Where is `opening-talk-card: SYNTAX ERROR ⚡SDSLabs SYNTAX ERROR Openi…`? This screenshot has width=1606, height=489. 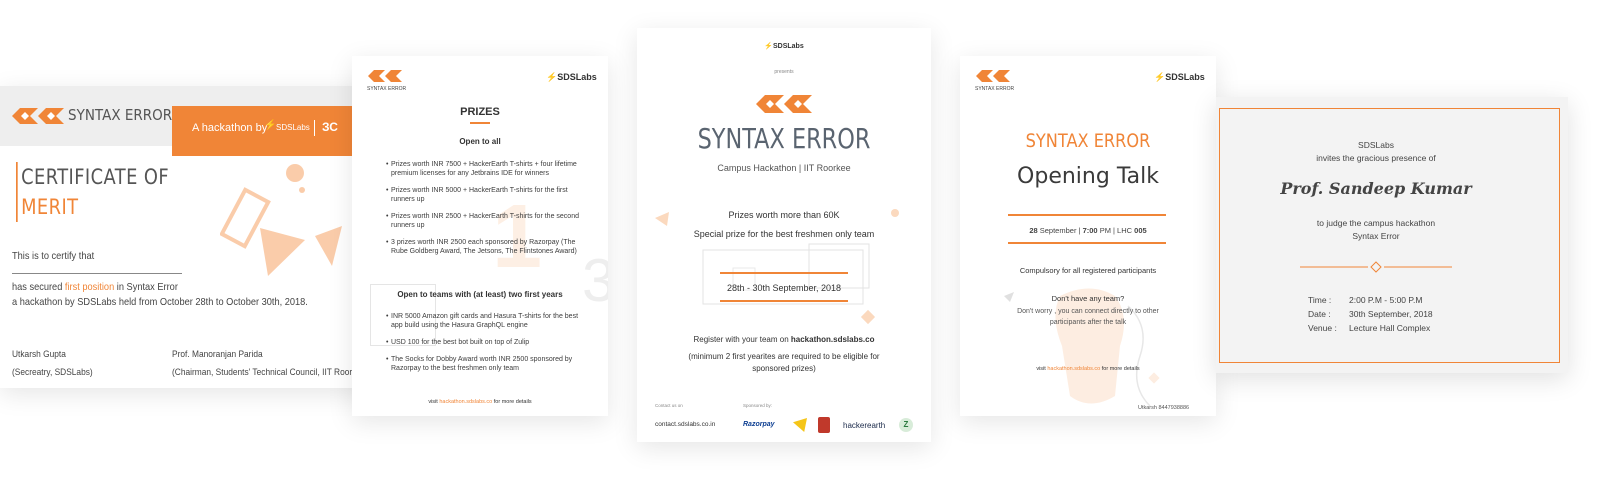 opening-talk-card: SYNTAX ERROR ⚡SDSLabs SYNTAX ERROR Openi… is located at coordinates (1088, 236).